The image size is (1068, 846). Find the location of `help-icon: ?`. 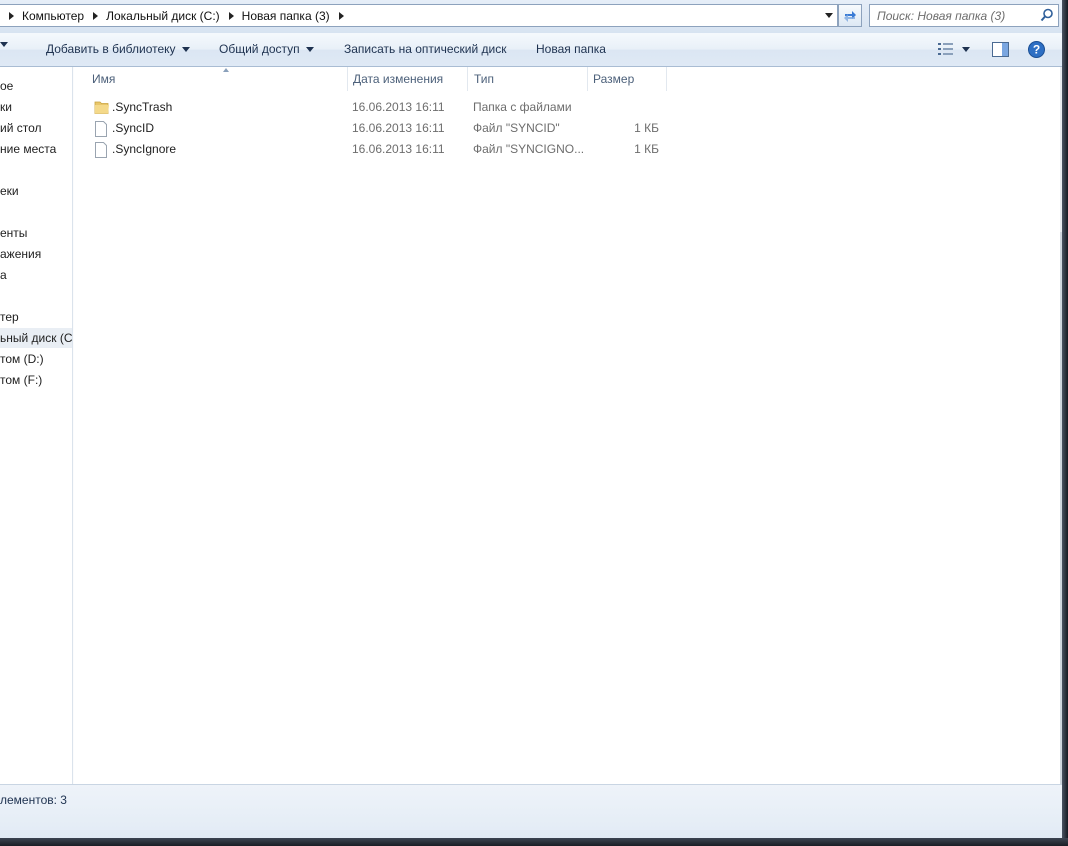

help-icon: ? is located at coordinates (1036, 49).